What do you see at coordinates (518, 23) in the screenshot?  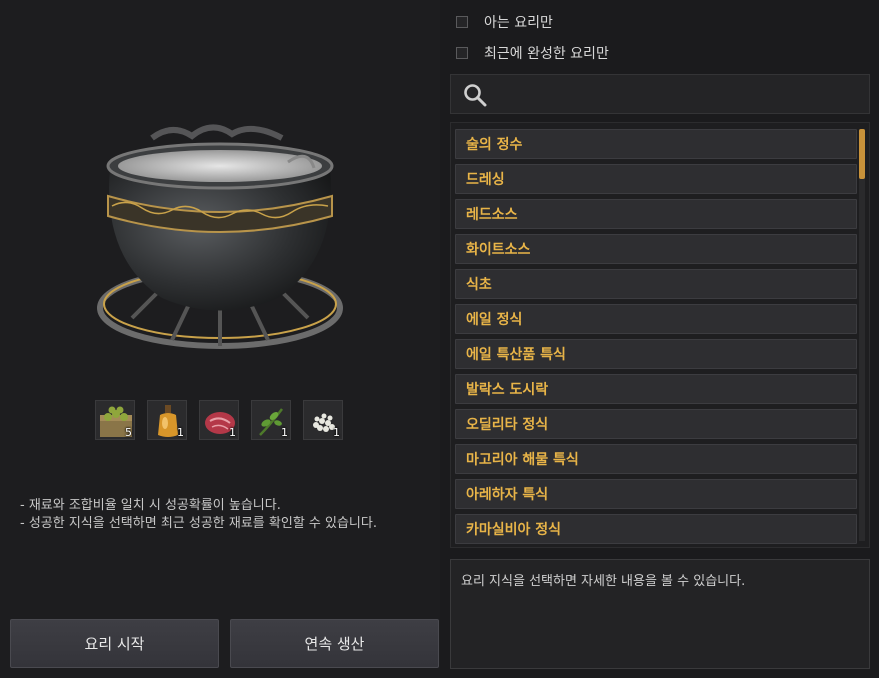 I see `known-only-label: 아는 요리만` at bounding box center [518, 23].